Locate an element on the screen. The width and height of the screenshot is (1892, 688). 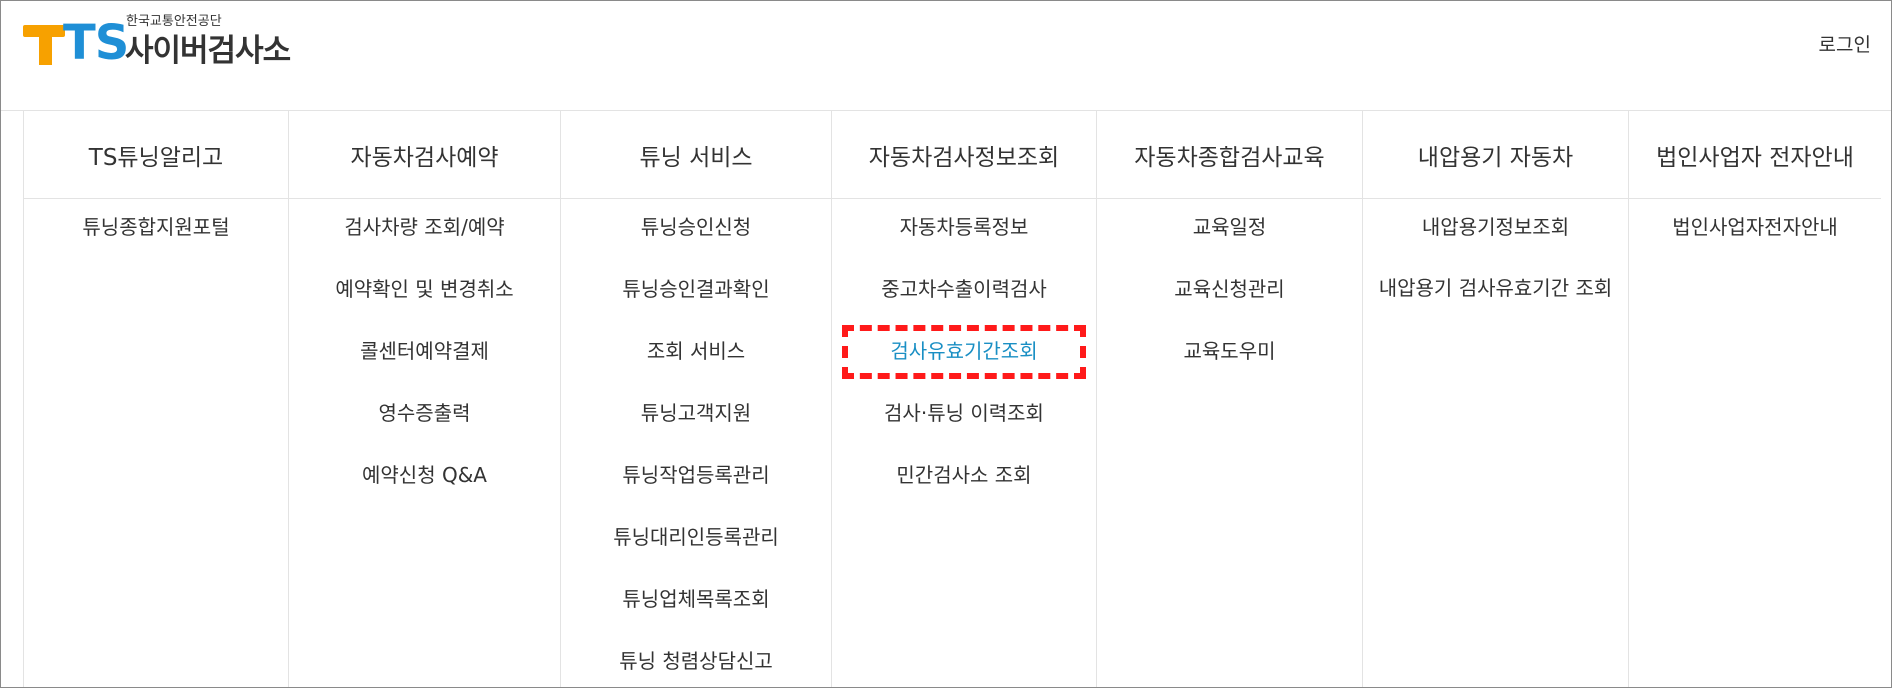
menu-item: 영수증출력 is located at coordinates (424, 418).